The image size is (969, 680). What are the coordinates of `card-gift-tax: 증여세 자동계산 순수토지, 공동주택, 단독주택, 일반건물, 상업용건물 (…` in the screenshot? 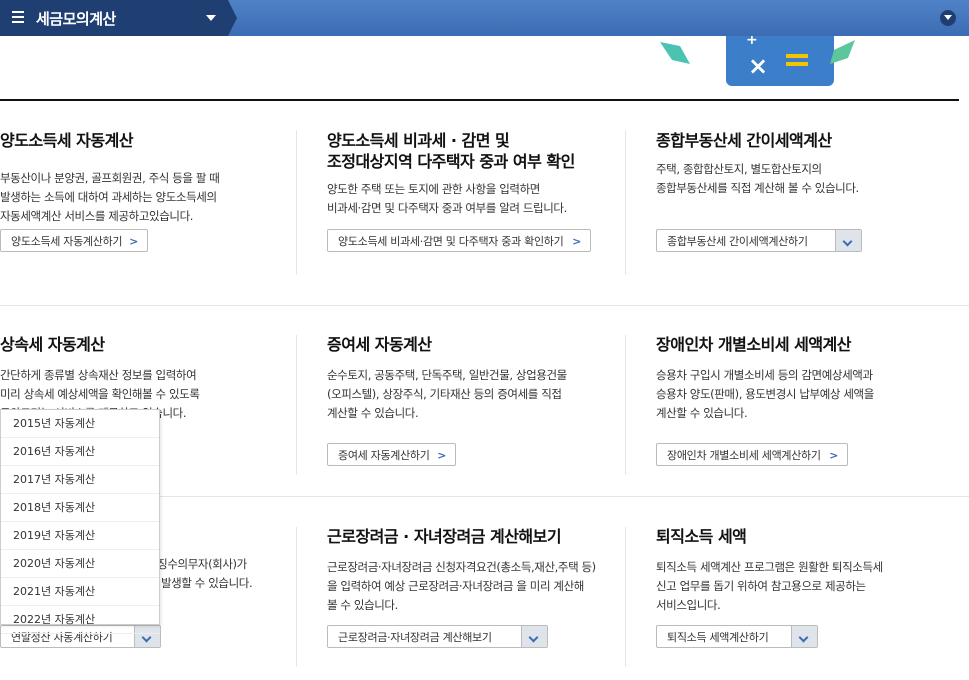 It's located at (472, 378).